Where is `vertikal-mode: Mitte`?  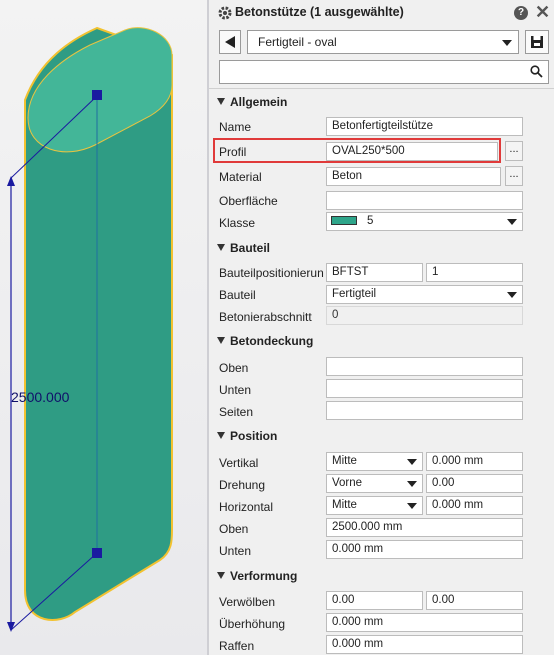 vertikal-mode: Mitte is located at coordinates (344, 461).